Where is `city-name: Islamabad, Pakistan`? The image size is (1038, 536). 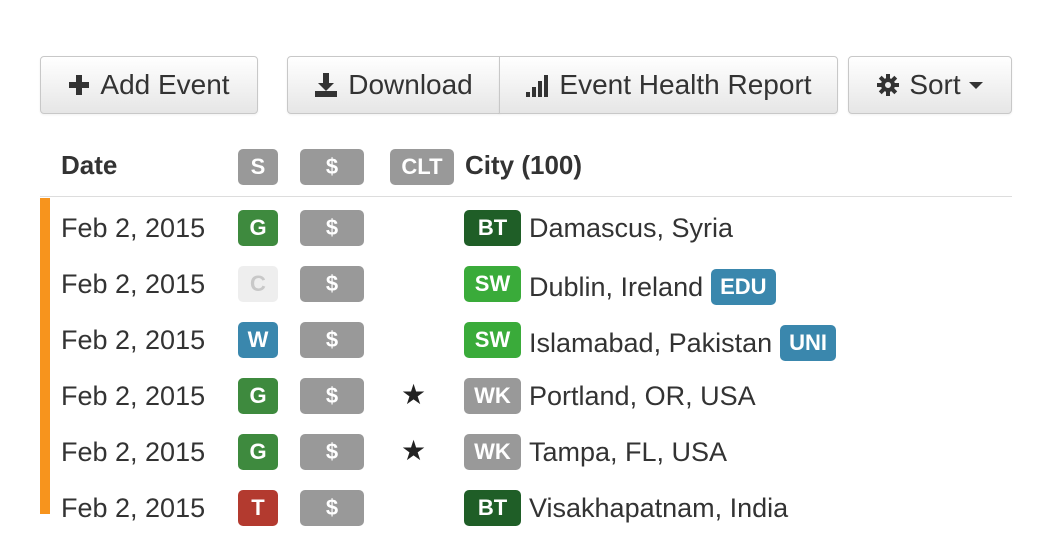 city-name: Islamabad, Pakistan is located at coordinates (650, 343).